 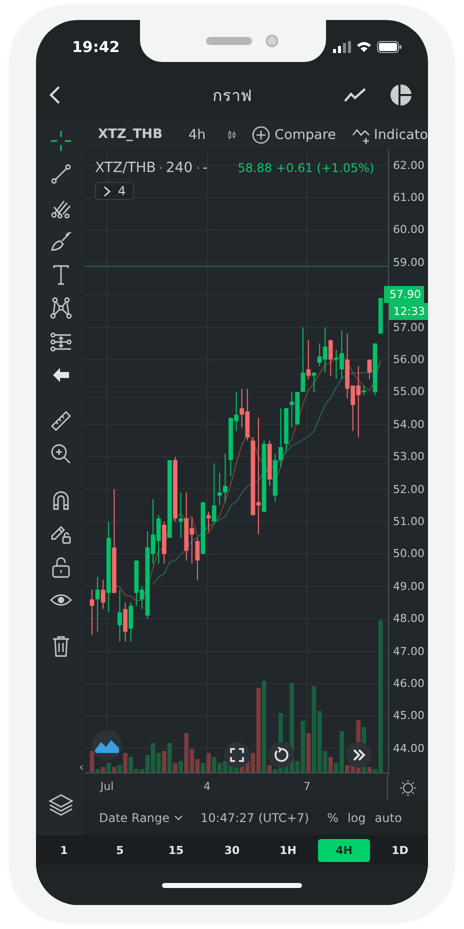 I want to click on reset-button, so click(x=281, y=755).